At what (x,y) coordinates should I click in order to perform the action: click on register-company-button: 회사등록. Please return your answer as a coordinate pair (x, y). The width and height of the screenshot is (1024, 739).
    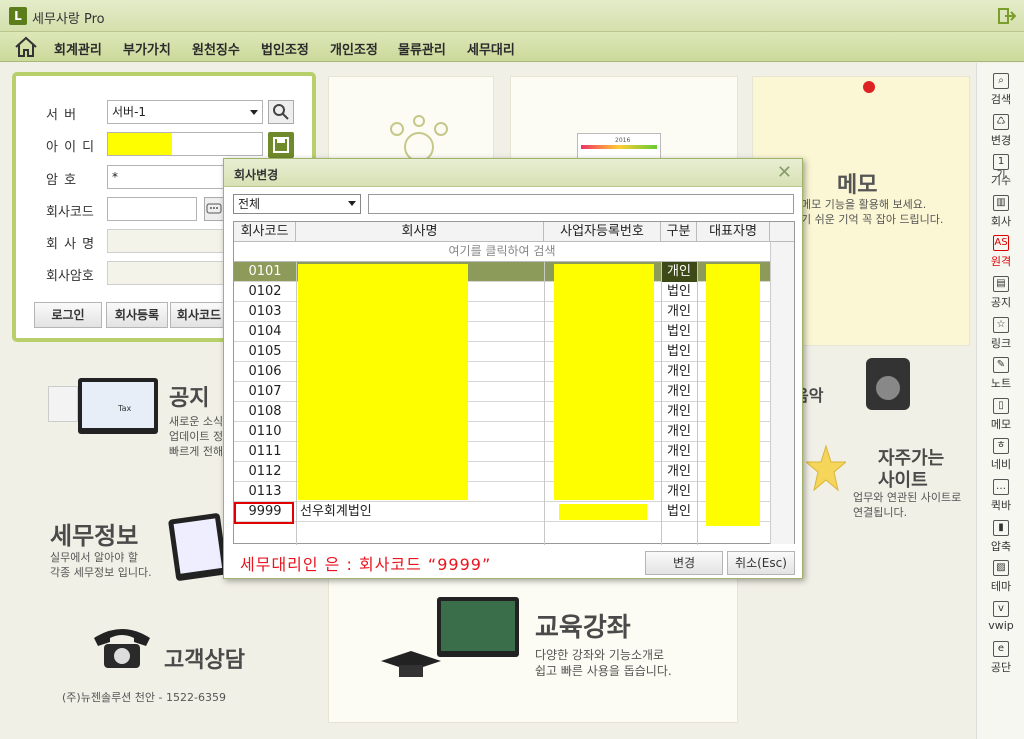
    Looking at the image, I should click on (137, 315).